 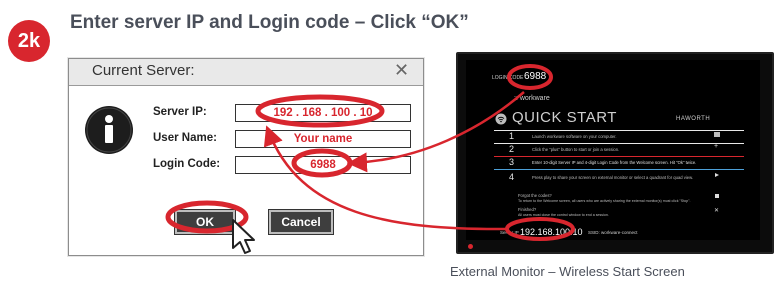 What do you see at coordinates (320, 111) in the screenshot?
I see `server-ip-highlight` at bounding box center [320, 111].